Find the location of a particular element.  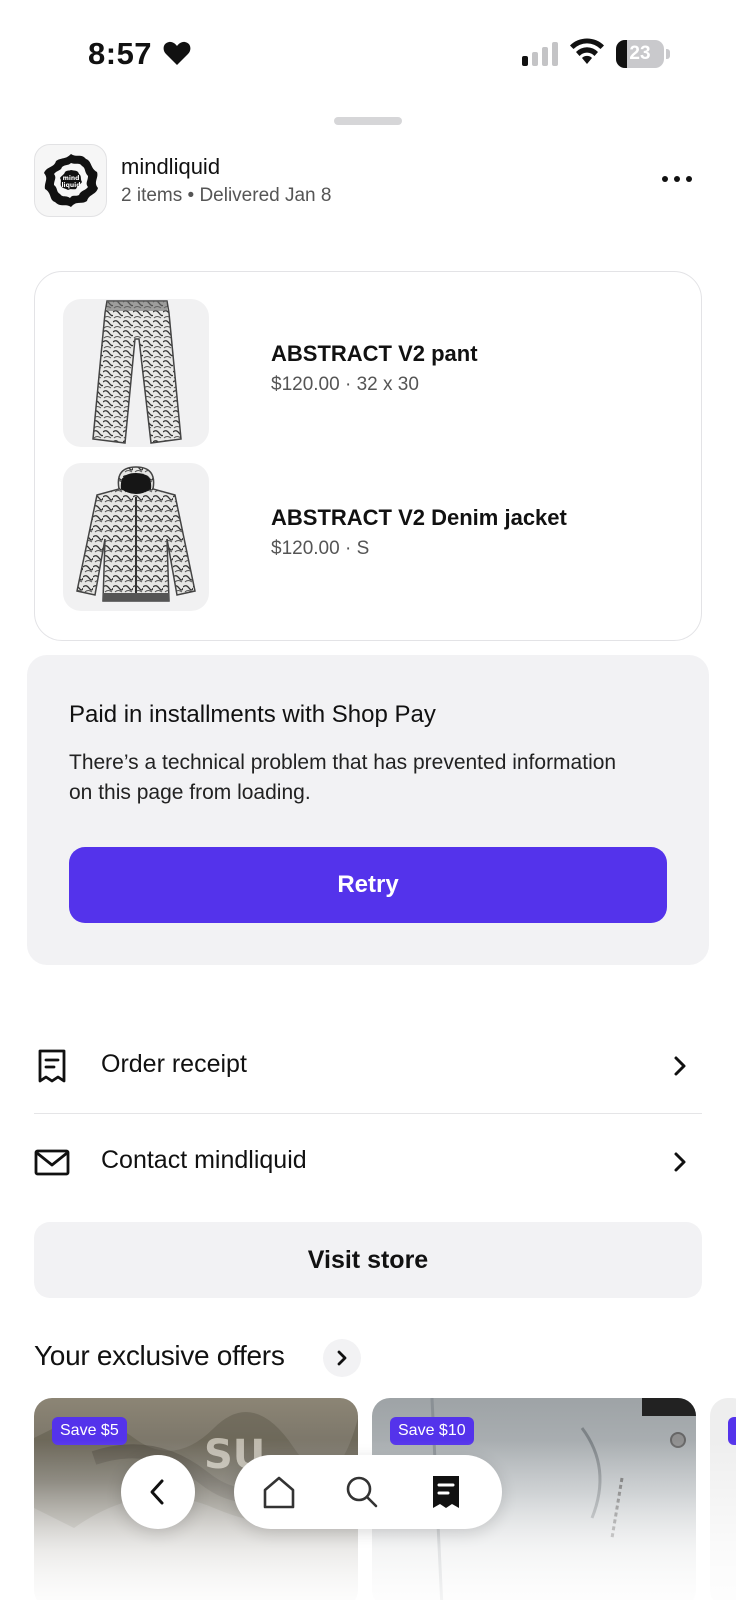

mindliquid-logo-icon: mind liquid is located at coordinates (70, 180).